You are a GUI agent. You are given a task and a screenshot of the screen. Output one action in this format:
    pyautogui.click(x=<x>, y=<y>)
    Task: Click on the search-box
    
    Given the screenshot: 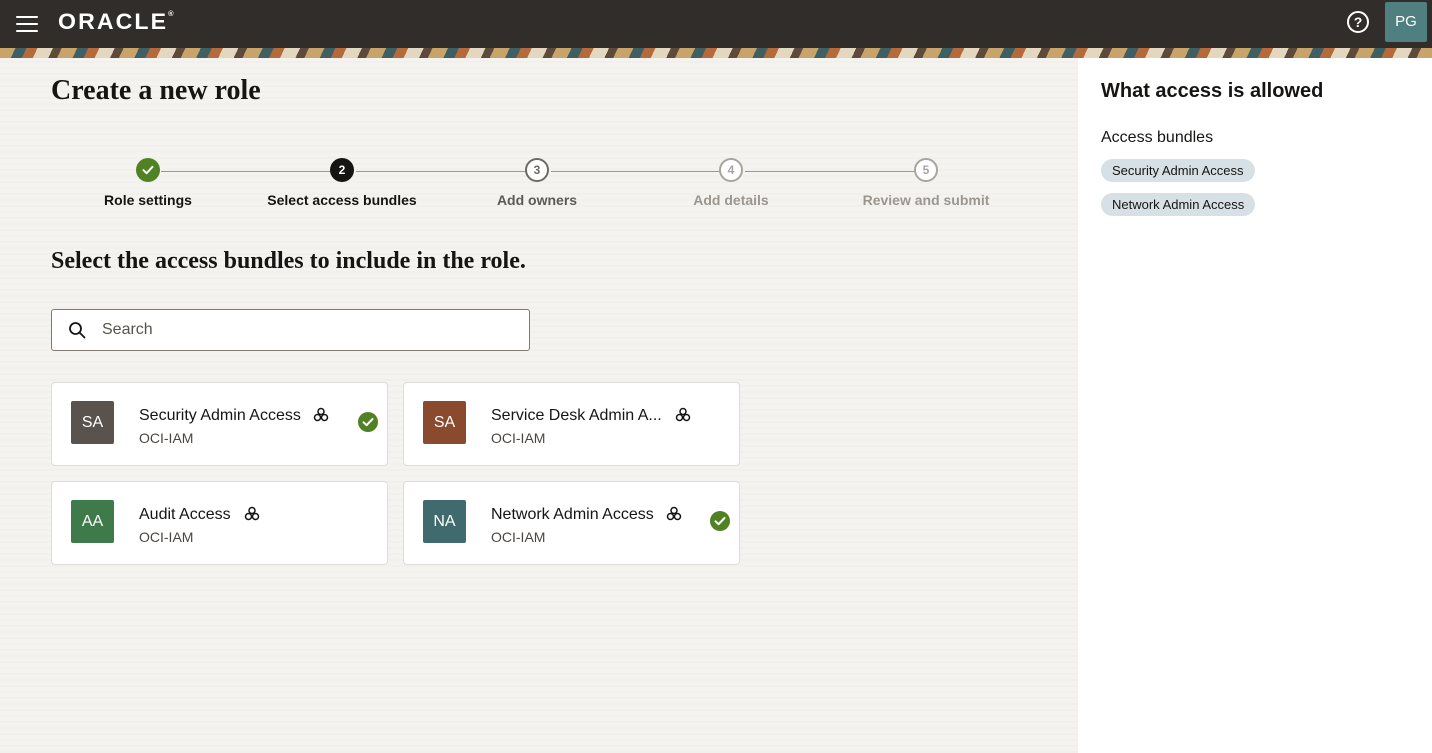 What is the action you would take?
    pyautogui.click(x=290, y=330)
    